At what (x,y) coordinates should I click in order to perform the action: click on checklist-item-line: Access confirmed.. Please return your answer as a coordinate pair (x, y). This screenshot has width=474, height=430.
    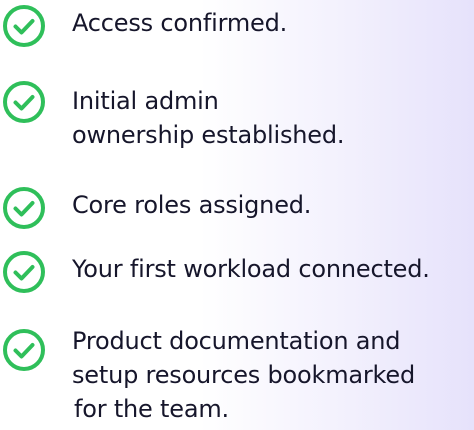
    Looking at the image, I should click on (180, 23).